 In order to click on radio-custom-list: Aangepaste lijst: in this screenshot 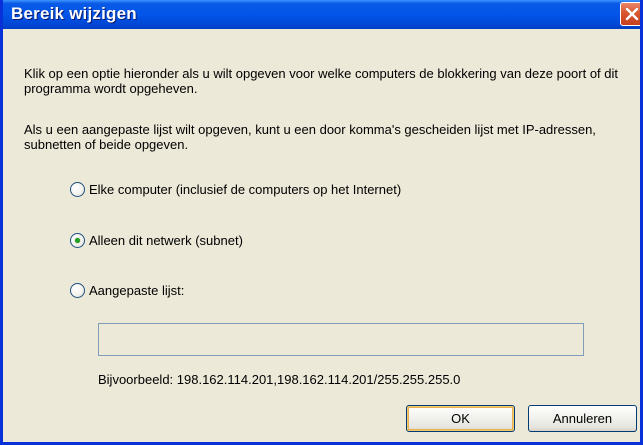, I will do `click(127, 290)`.